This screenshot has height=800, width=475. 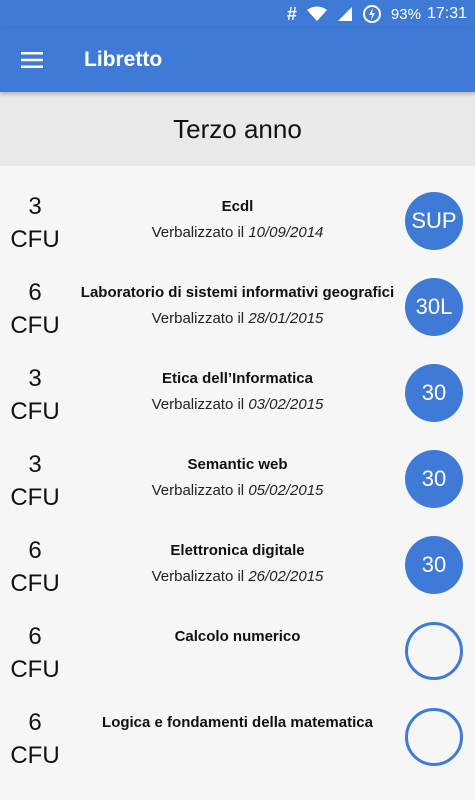 I want to click on exam-date: Verbalizzato il 05/02/2015, so click(x=237, y=491).